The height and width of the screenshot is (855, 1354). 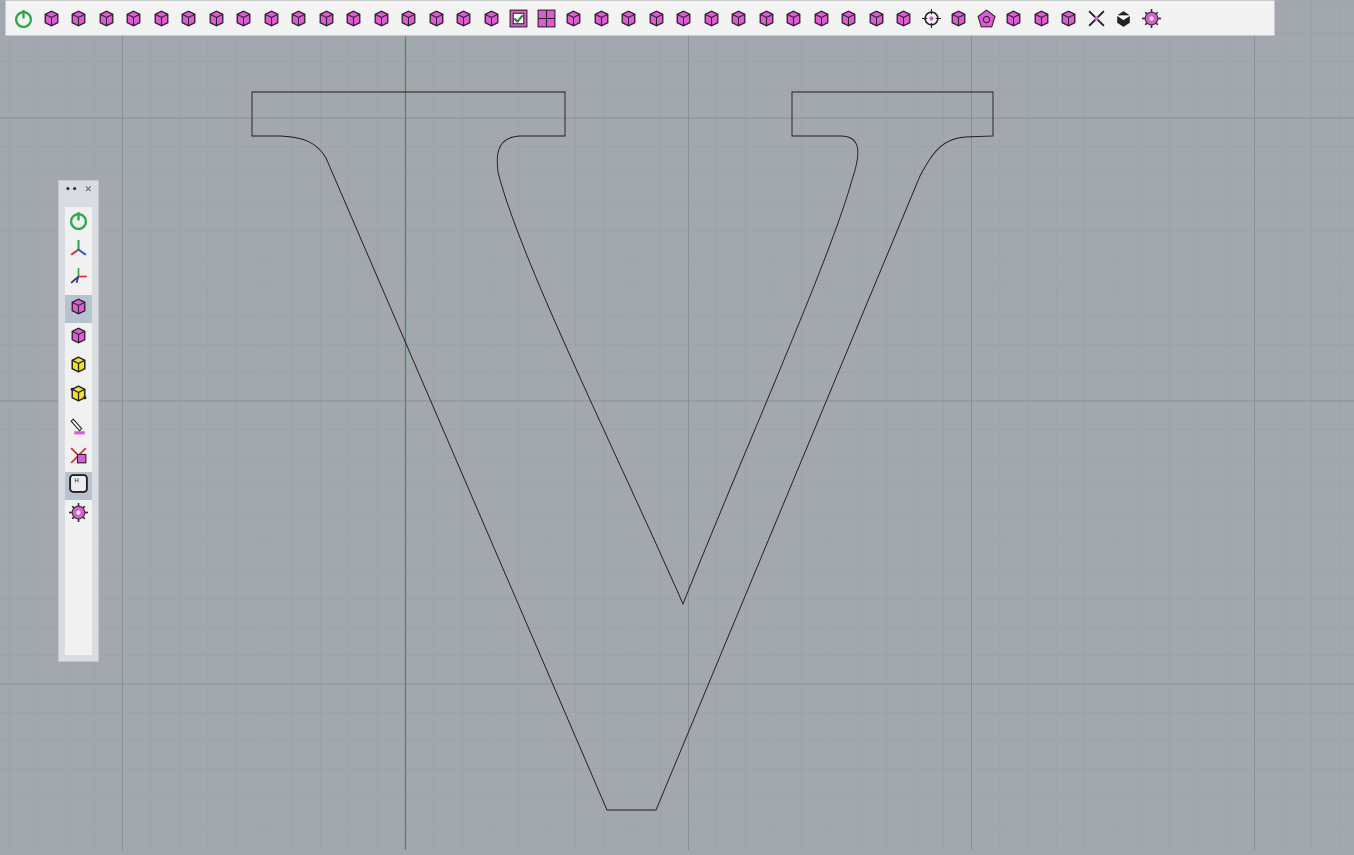 I want to click on toolbar-button-flip, so click(x=712, y=18).